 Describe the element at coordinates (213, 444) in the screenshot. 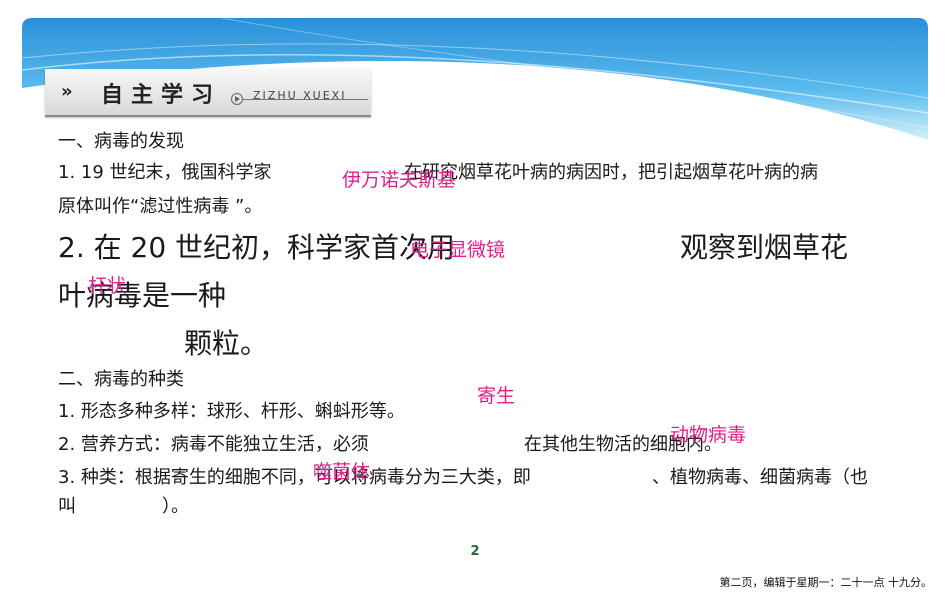

I see `s2-q2-a: 2. 营养方式：病毒不能独立生活，必须` at that location.